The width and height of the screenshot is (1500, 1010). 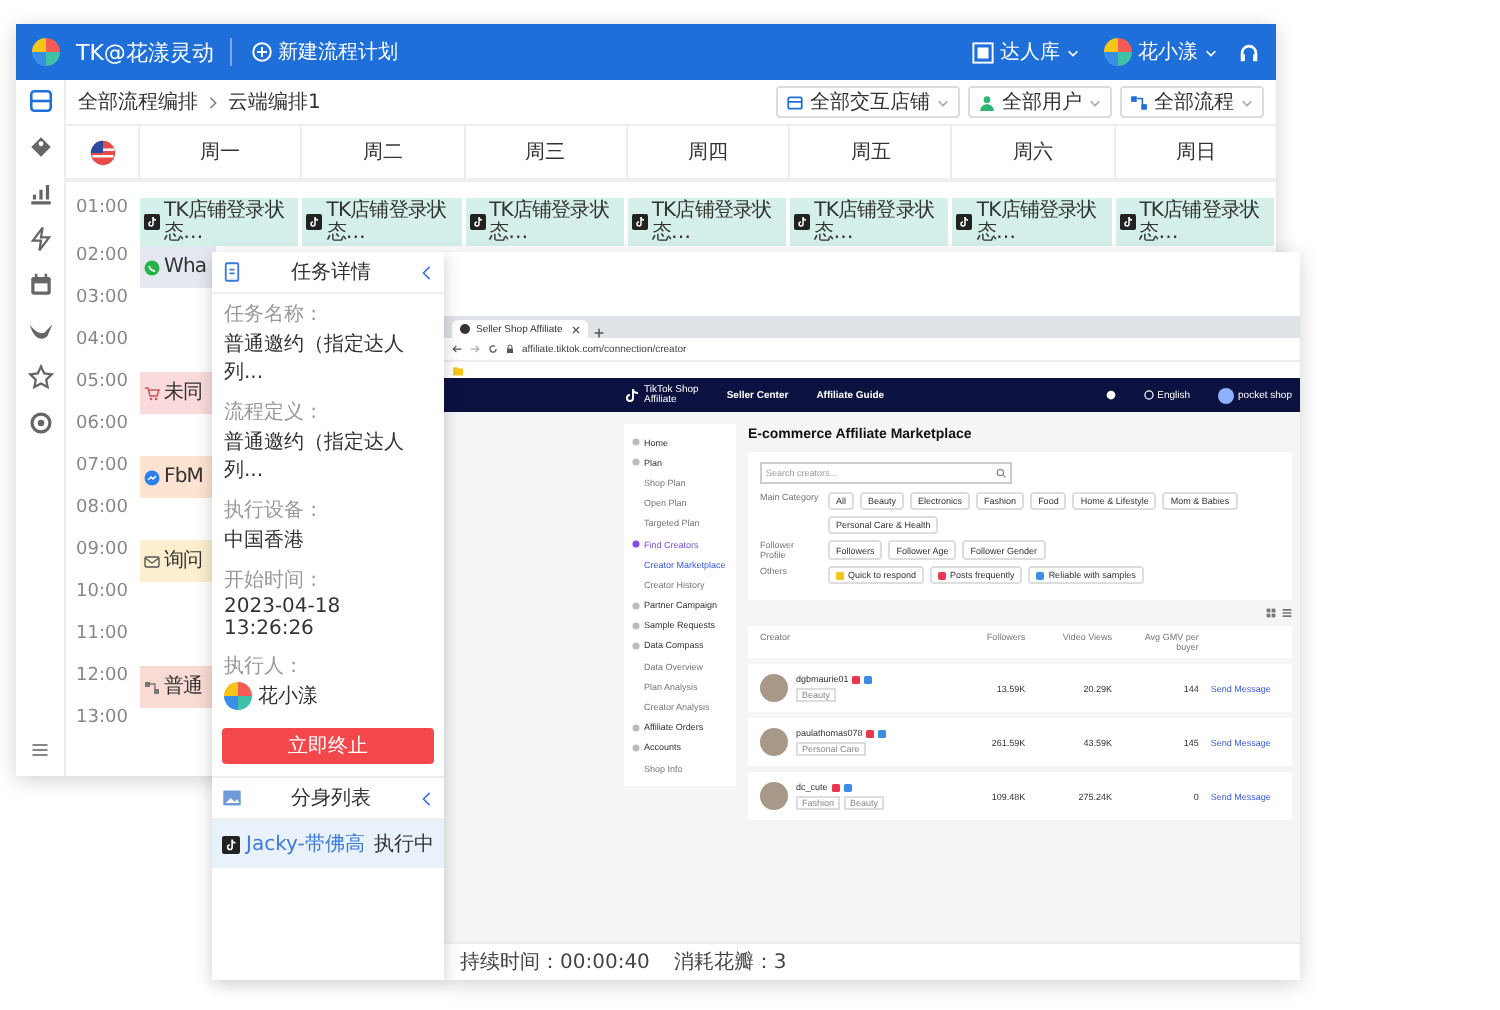 What do you see at coordinates (102, 298) in the screenshot?
I see `time-label: 03:00` at bounding box center [102, 298].